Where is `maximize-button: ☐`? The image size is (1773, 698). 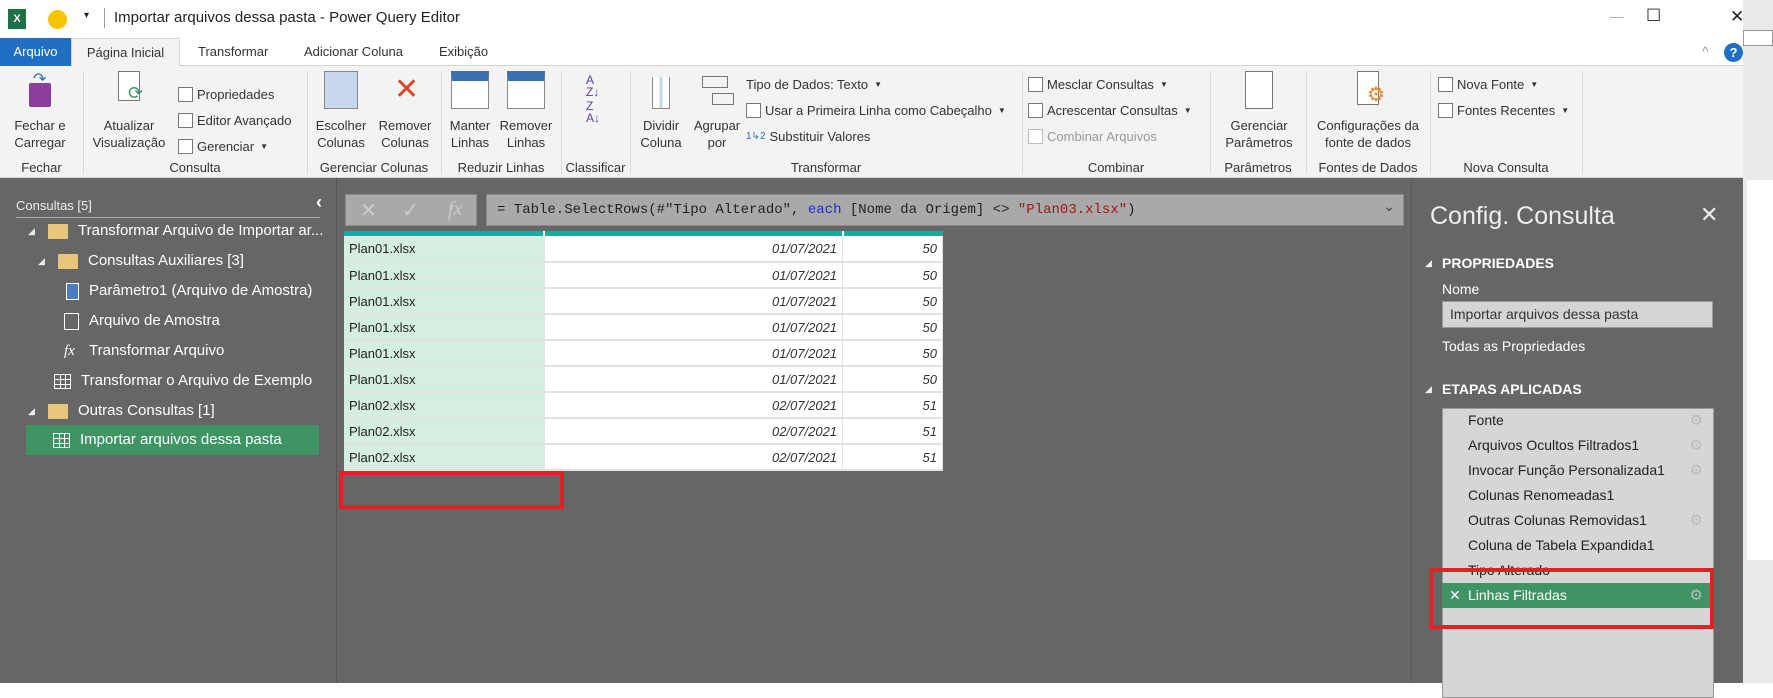 maximize-button: ☐ is located at coordinates (1653, 16).